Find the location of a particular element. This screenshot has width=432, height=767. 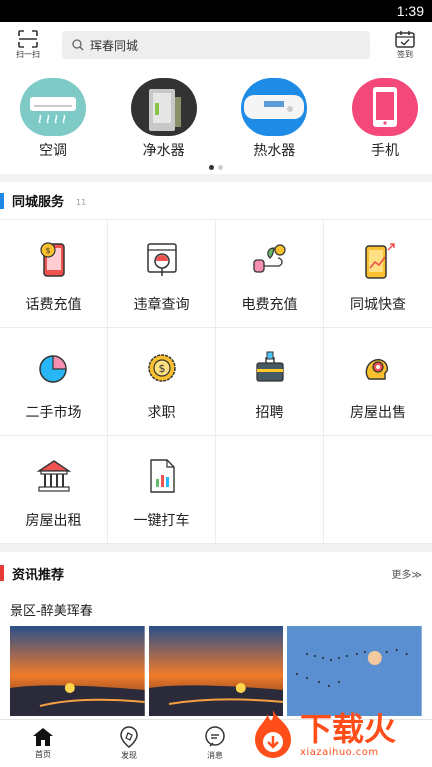

service-label: 二手市场 is located at coordinates (53, 413).